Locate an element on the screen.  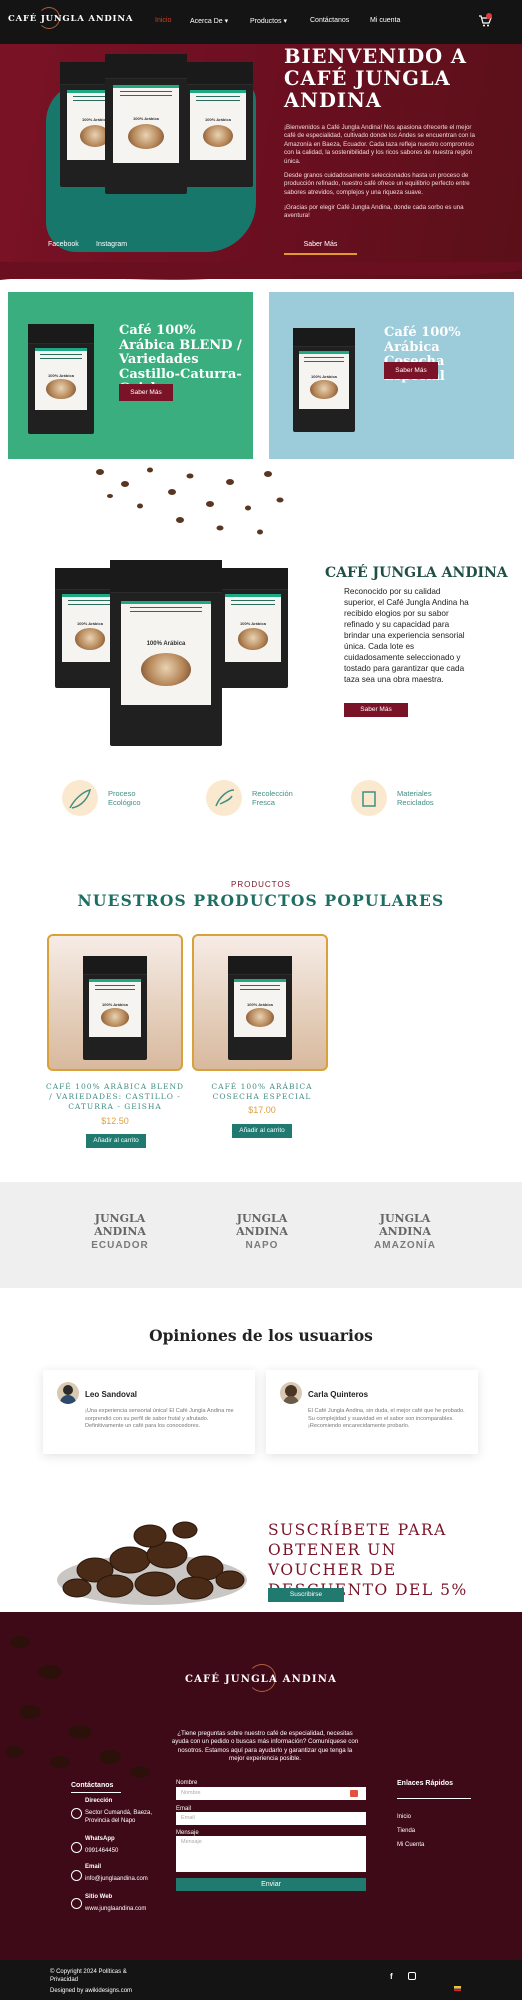
email-icon is located at coordinates (76, 1875).